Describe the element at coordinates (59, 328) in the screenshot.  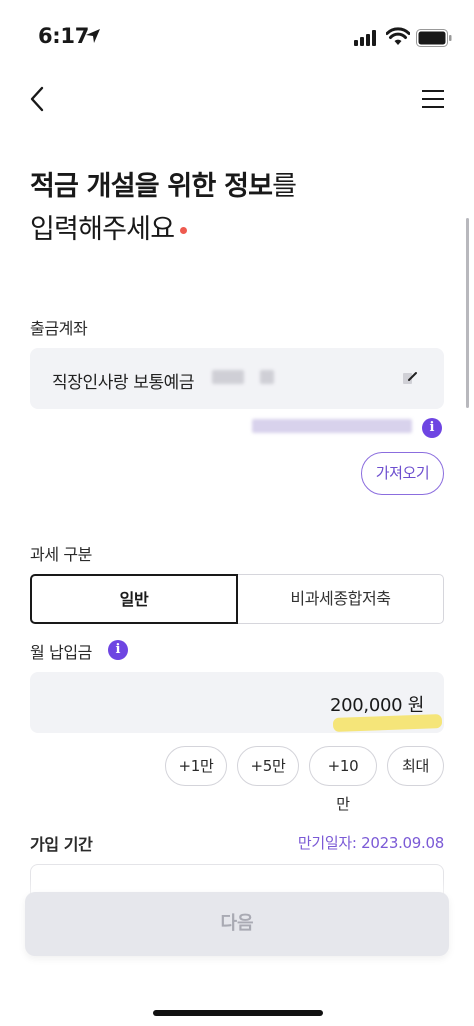
I see `withdraw-account-label: 출금계좌` at that location.